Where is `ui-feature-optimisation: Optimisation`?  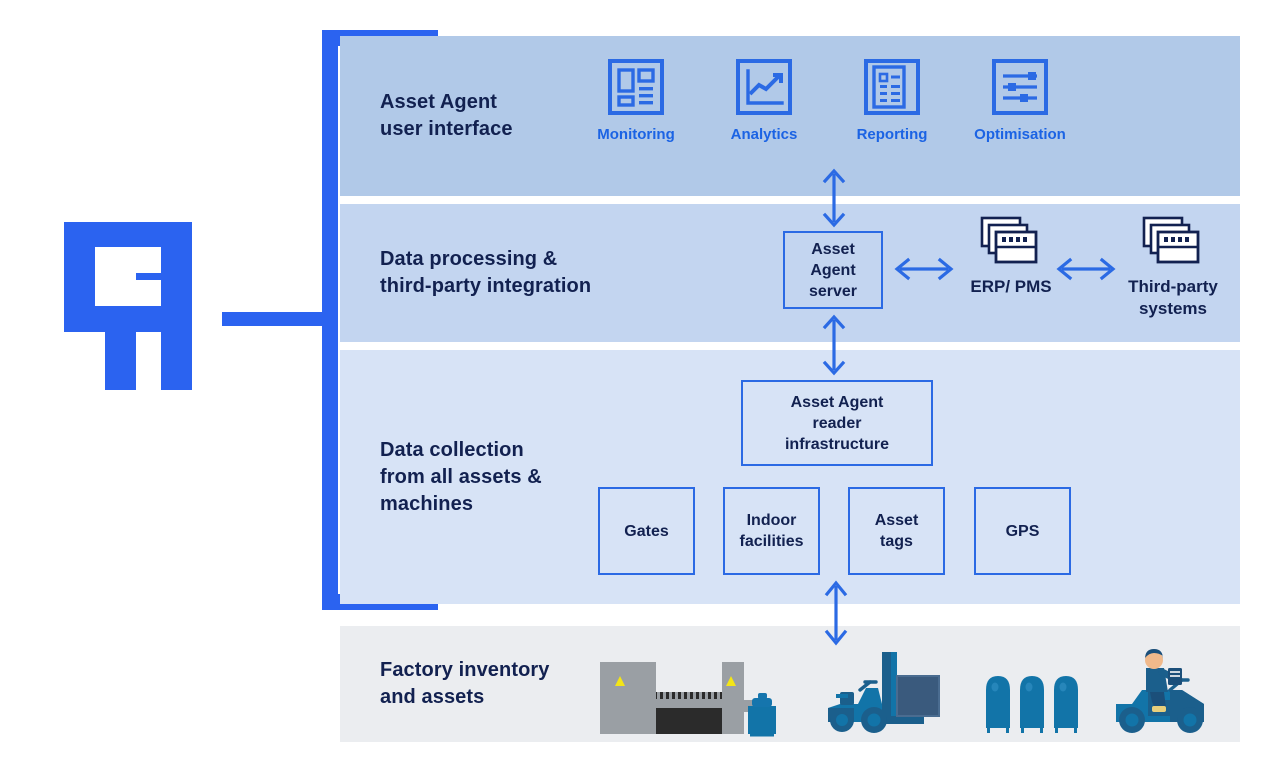 ui-feature-optimisation: Optimisation is located at coordinates (1020, 100).